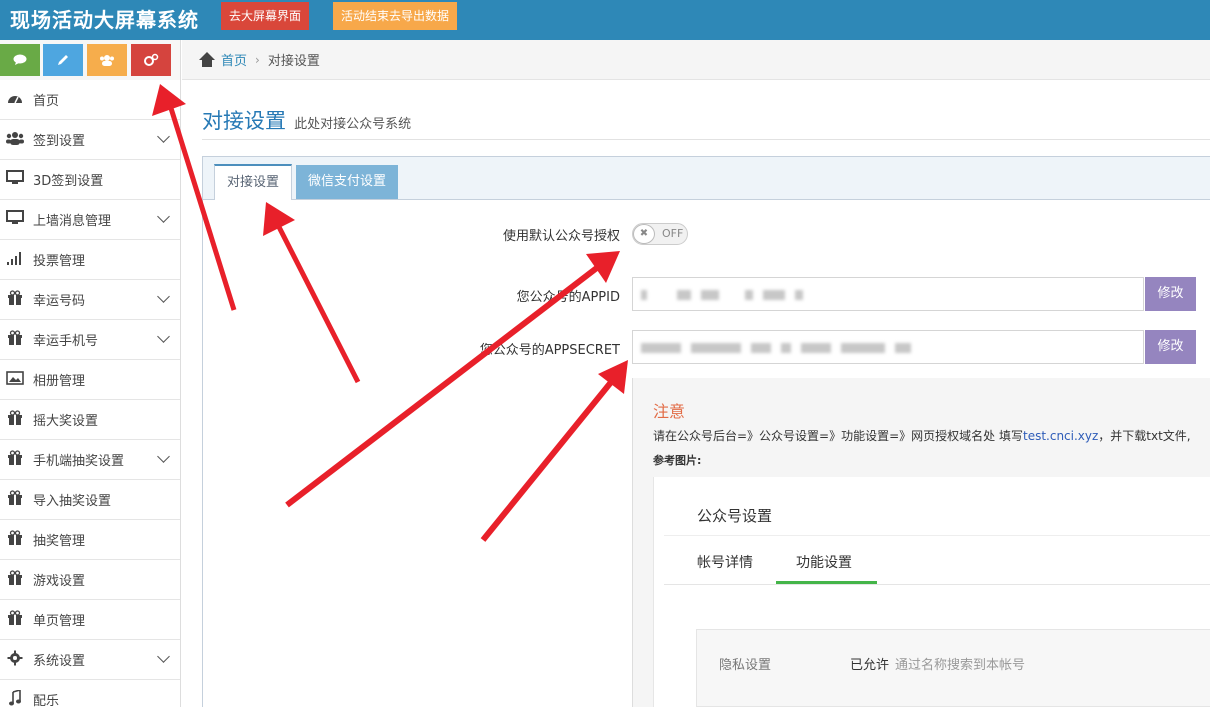  I want to click on appsecret-input, so click(888, 347).